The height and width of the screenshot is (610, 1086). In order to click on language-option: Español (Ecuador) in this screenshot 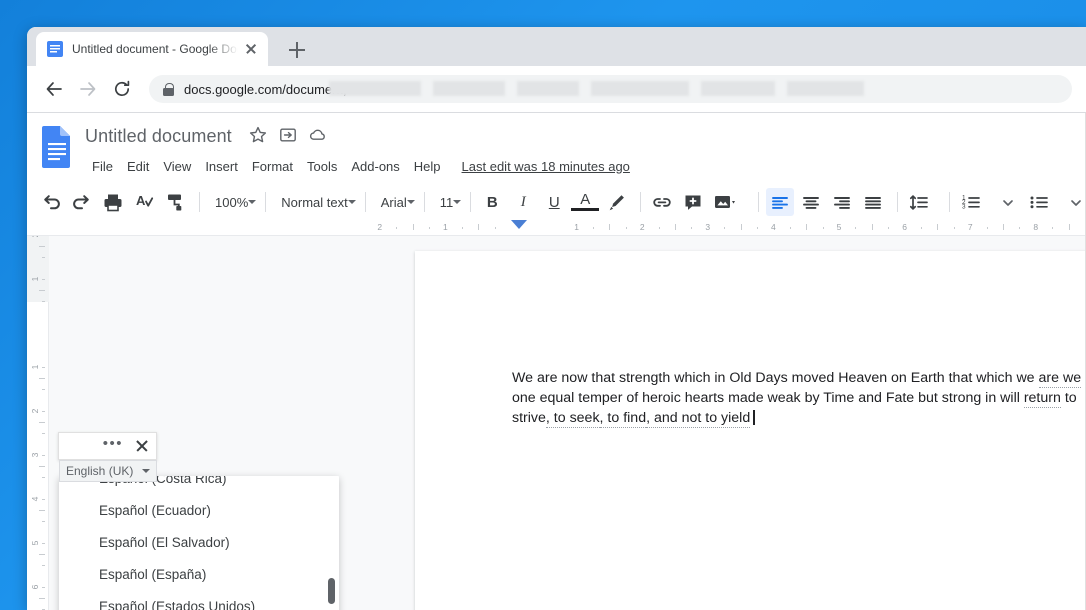, I will do `click(199, 510)`.